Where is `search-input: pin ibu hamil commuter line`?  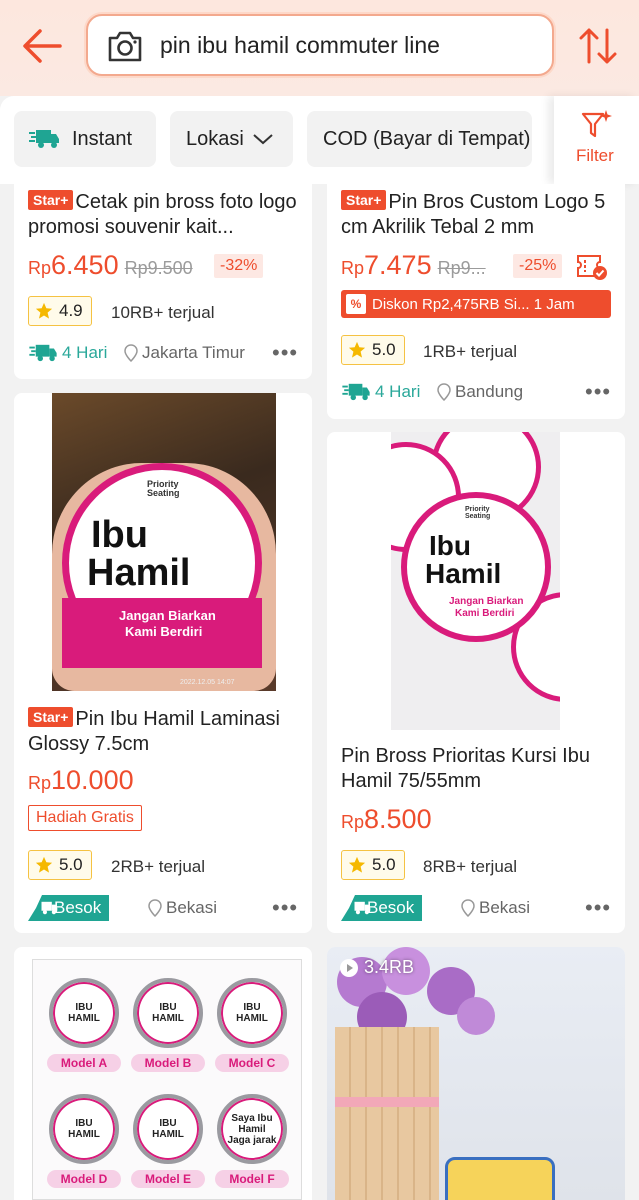 search-input: pin ibu hamil commuter line is located at coordinates (320, 45).